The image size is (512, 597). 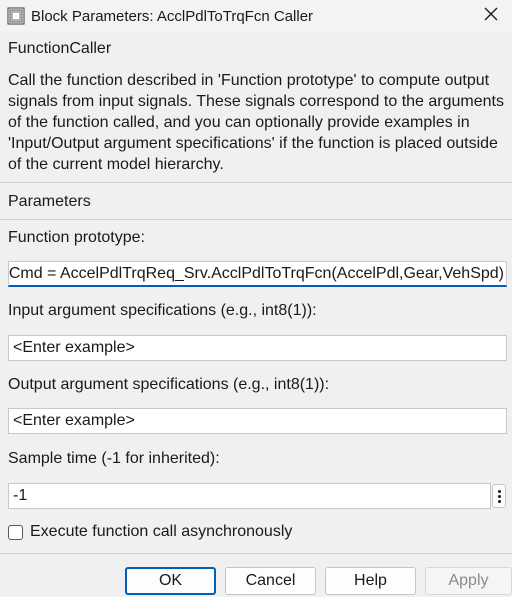 What do you see at coordinates (161, 532) in the screenshot?
I see `async-checkbox-label: Execute function call asynchronously` at bounding box center [161, 532].